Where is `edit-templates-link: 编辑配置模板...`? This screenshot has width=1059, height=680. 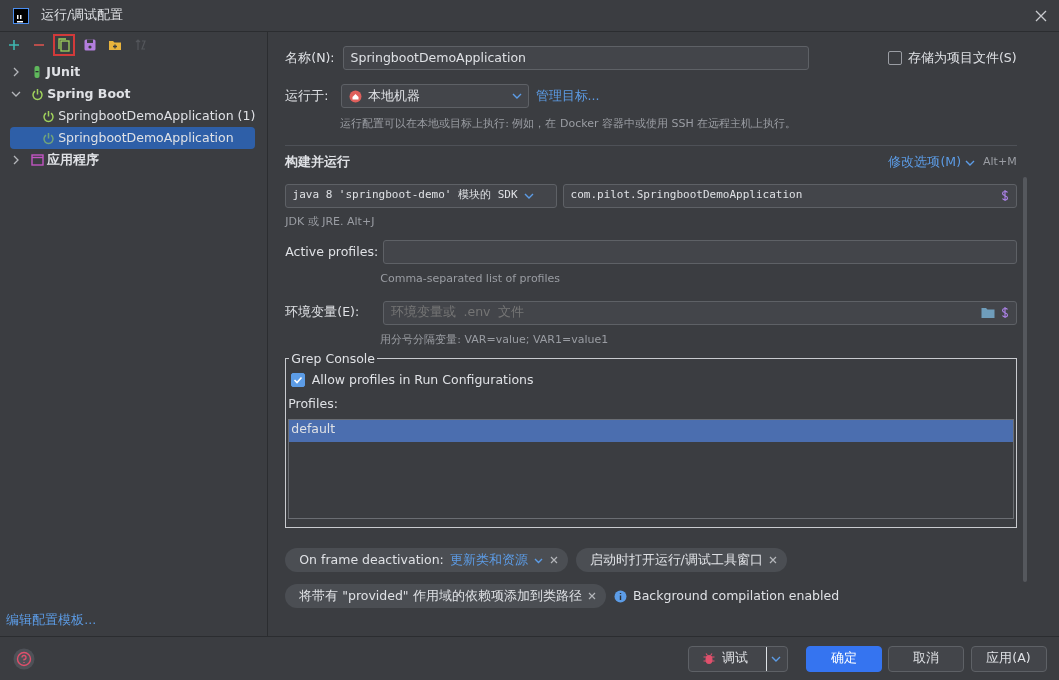 edit-templates-link: 编辑配置模板... is located at coordinates (51, 619).